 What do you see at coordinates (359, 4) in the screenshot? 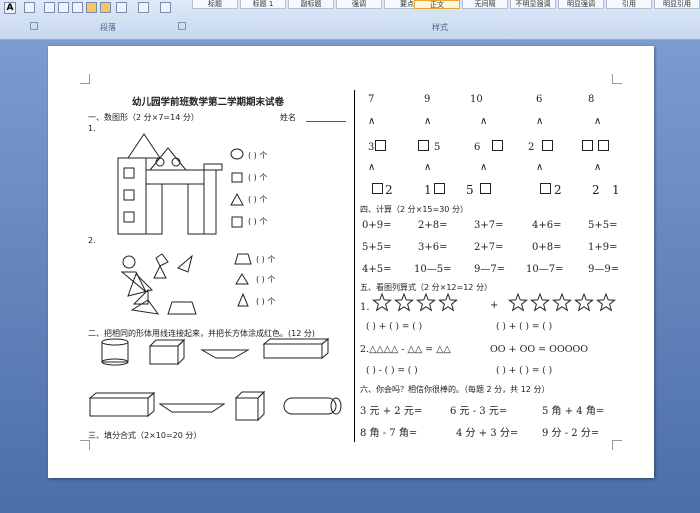
I see `style-emphasis: 强调` at bounding box center [359, 4].